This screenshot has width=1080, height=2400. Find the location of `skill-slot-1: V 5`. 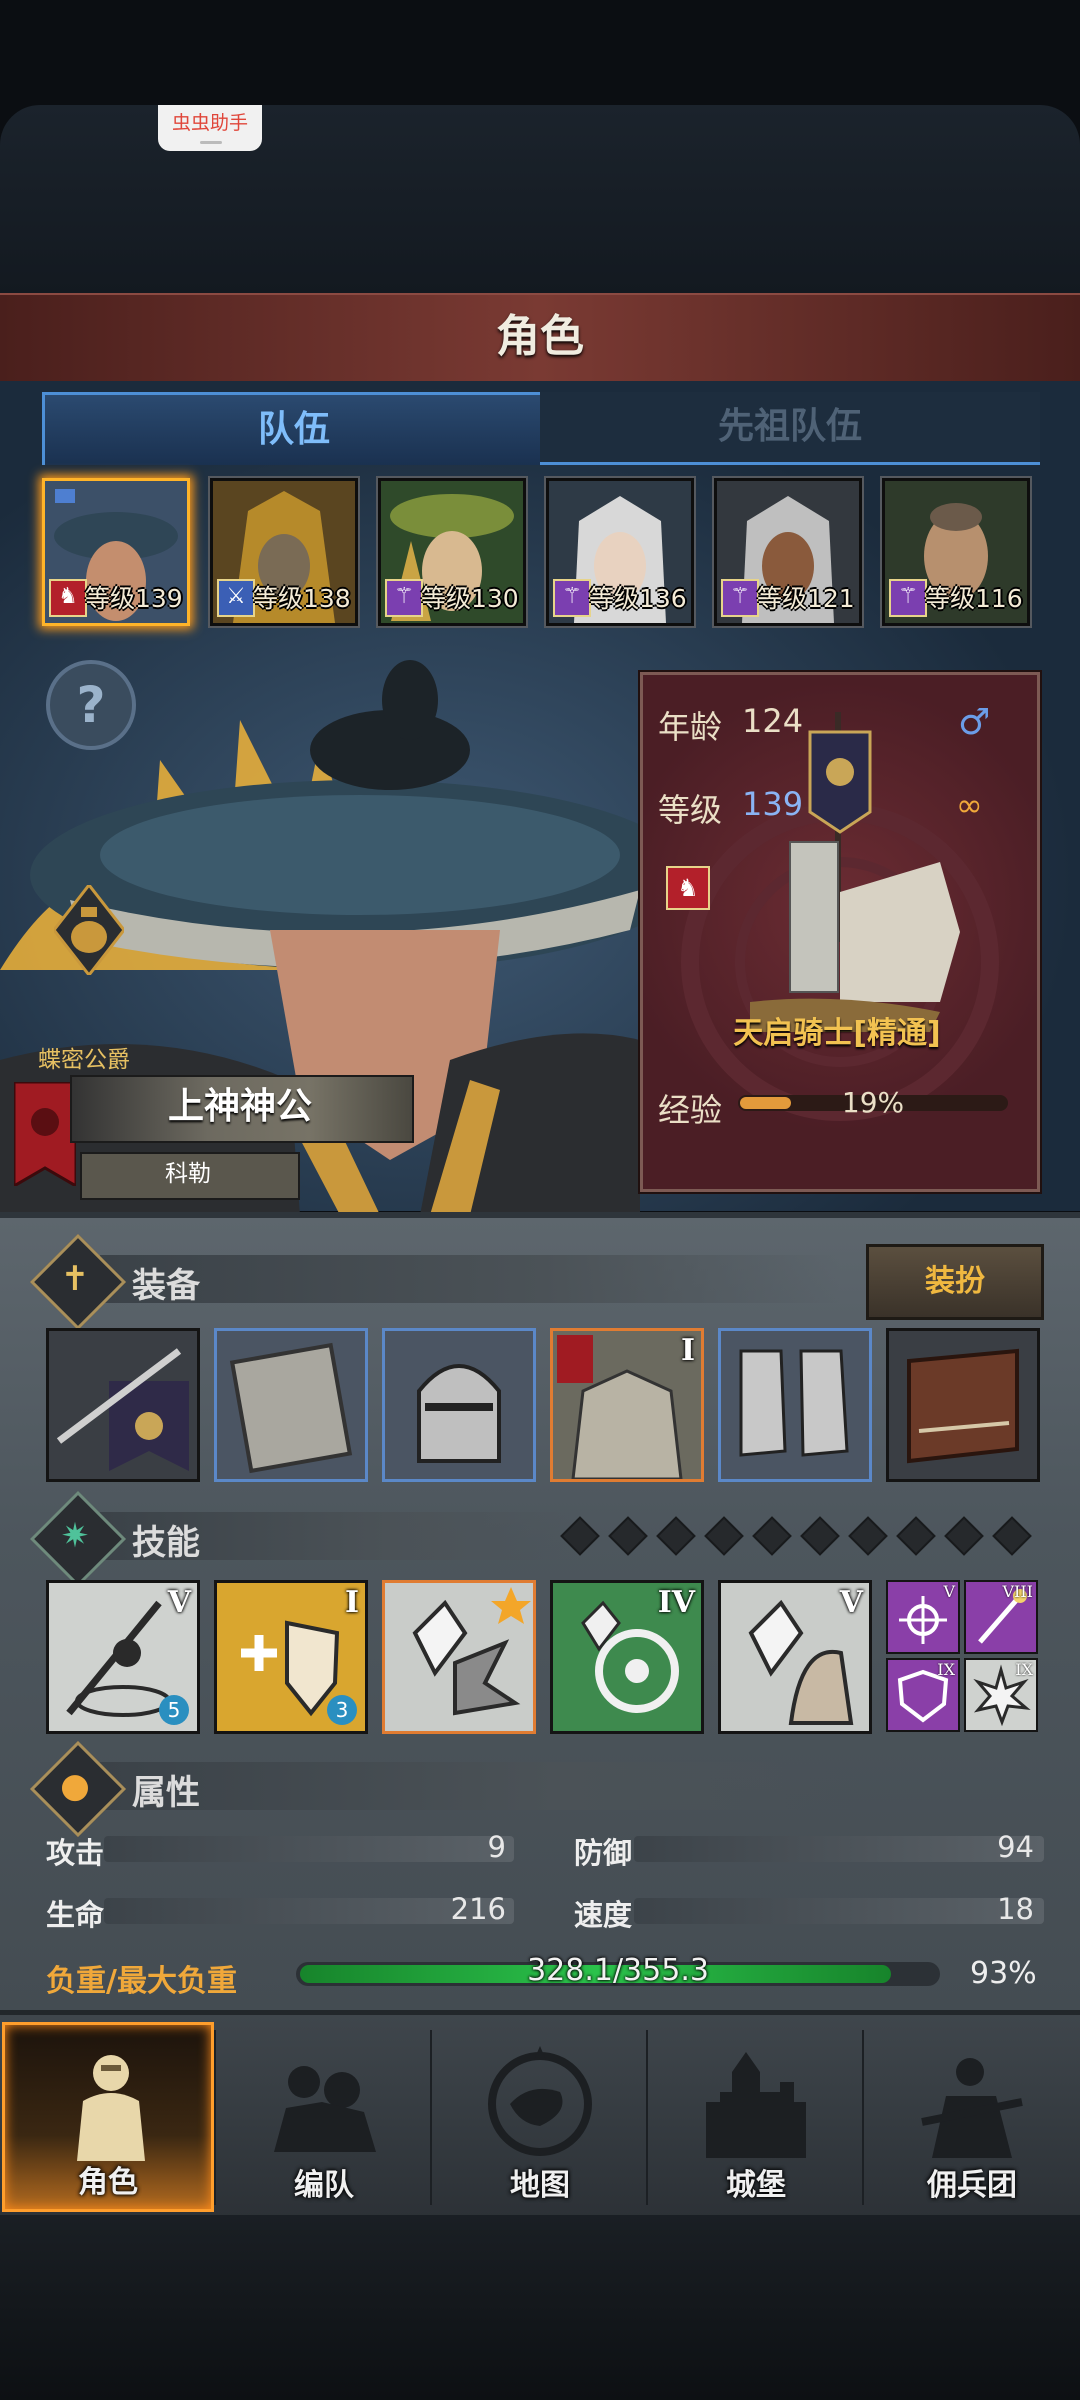

skill-slot-1: V 5 is located at coordinates (123, 1657).